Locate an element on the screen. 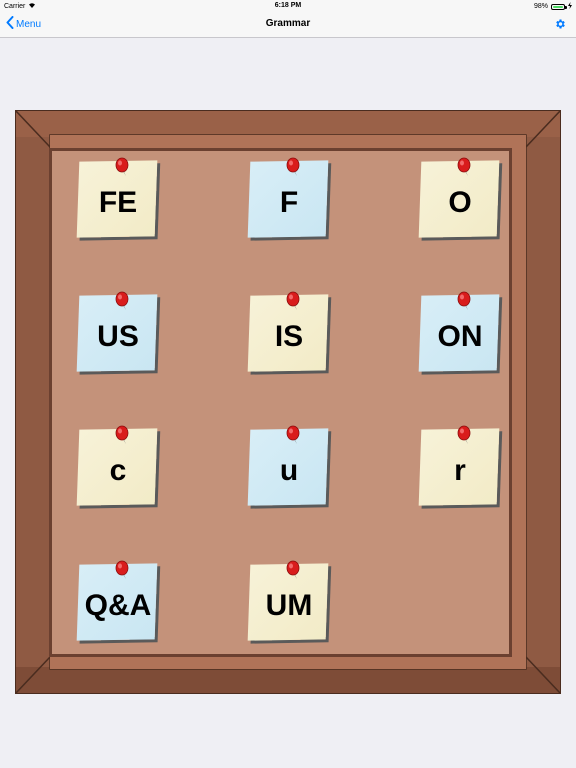  note-label: ON is located at coordinates (460, 336).